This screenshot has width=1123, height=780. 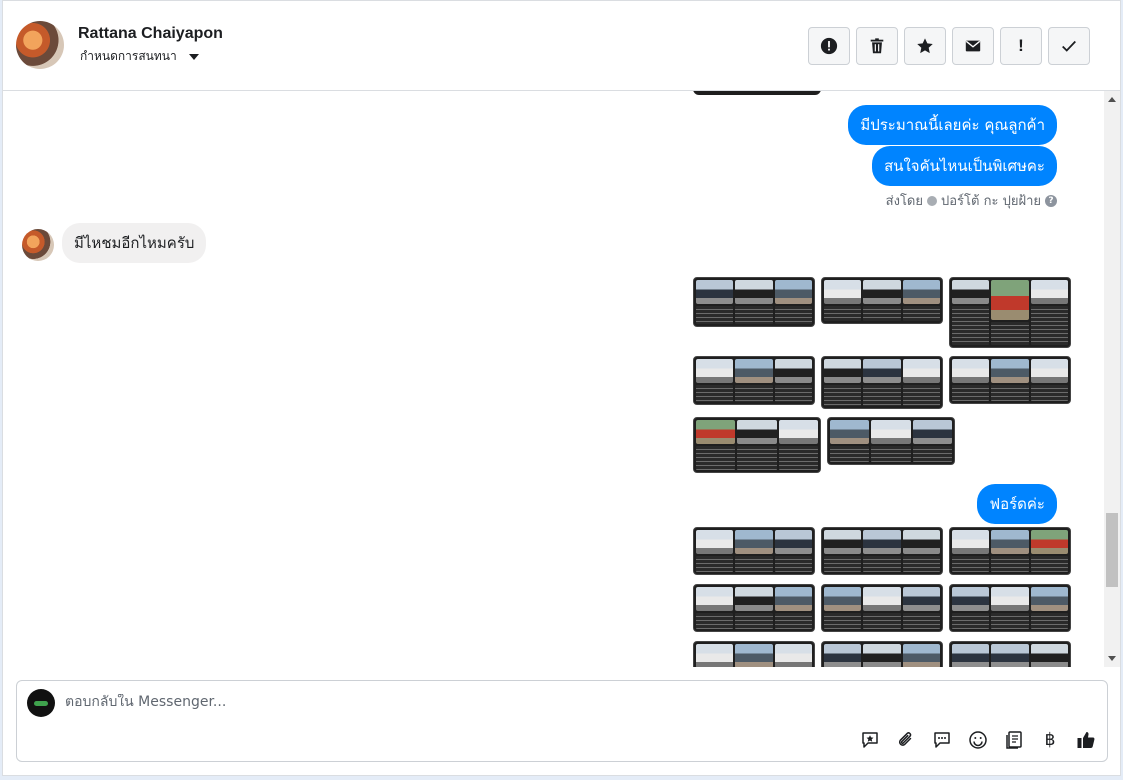 What do you see at coordinates (128, 56) in the screenshot?
I see `assign-conversation-label: กำหนดการสนทนา` at bounding box center [128, 56].